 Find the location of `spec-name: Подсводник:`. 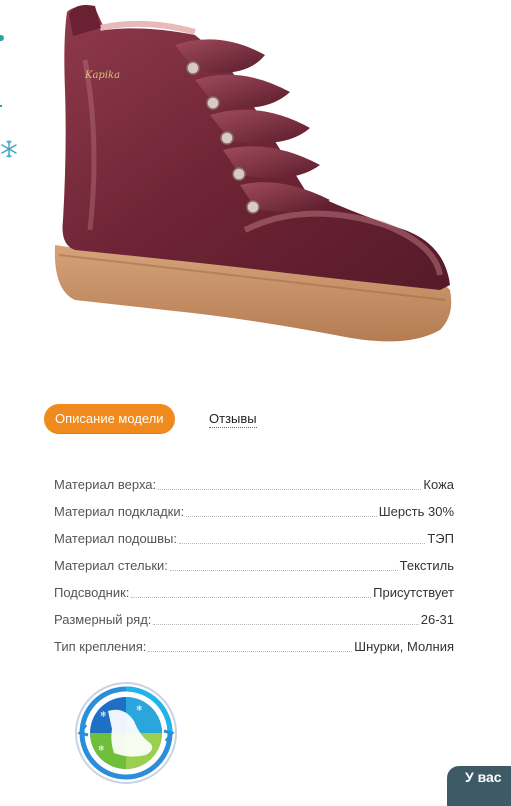

spec-name: Подсводник: is located at coordinates (92, 592).